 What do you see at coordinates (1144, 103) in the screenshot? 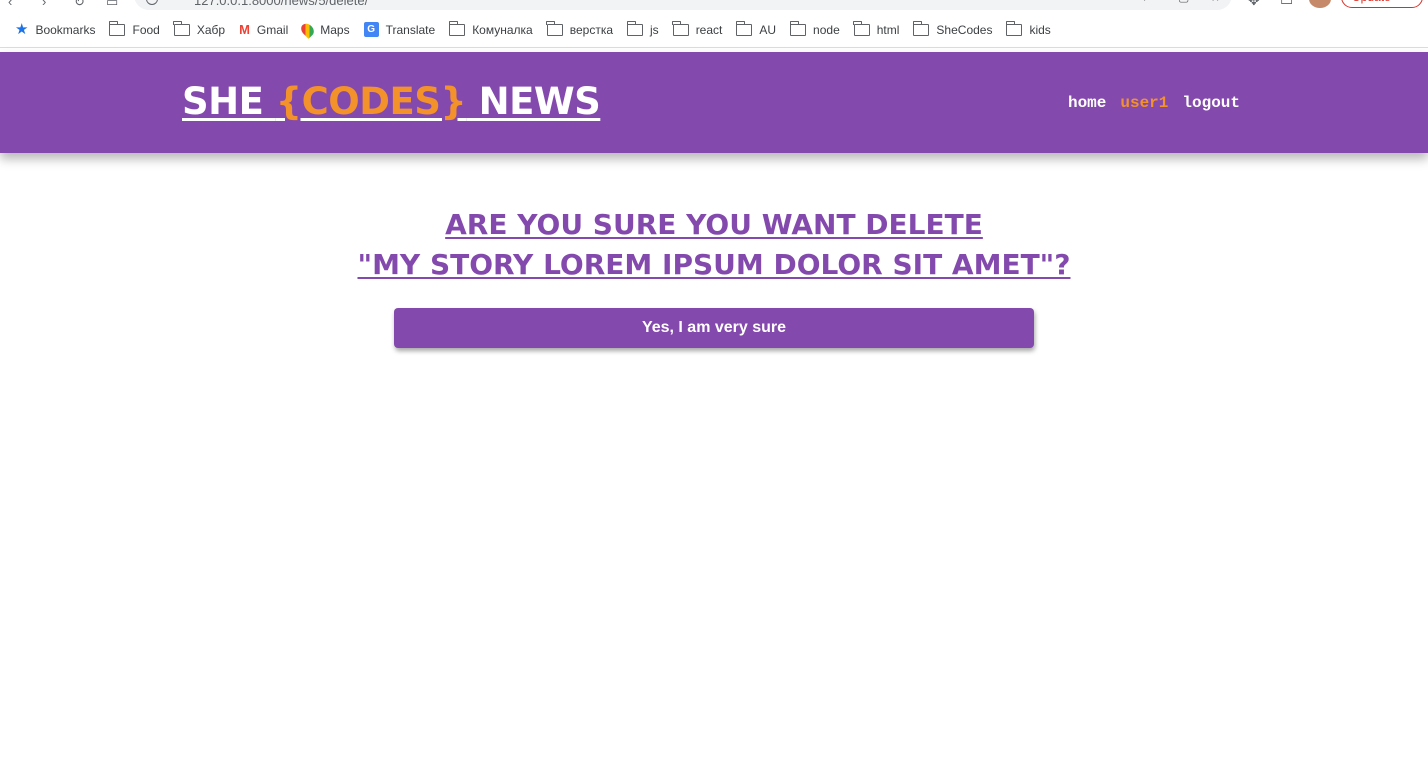
I see `nav-user-link: user1` at bounding box center [1144, 103].